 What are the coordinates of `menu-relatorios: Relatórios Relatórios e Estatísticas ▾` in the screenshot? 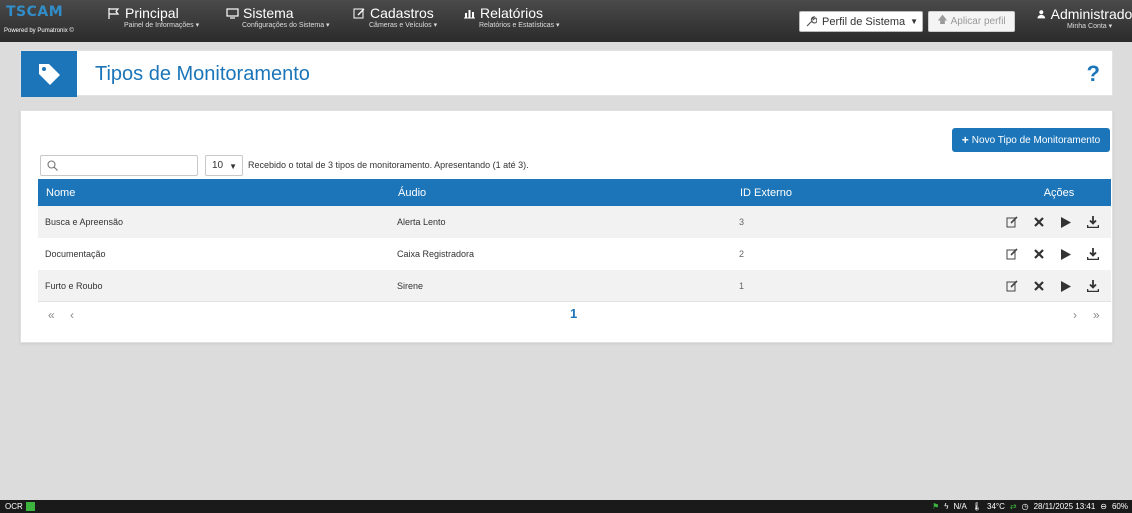 It's located at (511, 22).